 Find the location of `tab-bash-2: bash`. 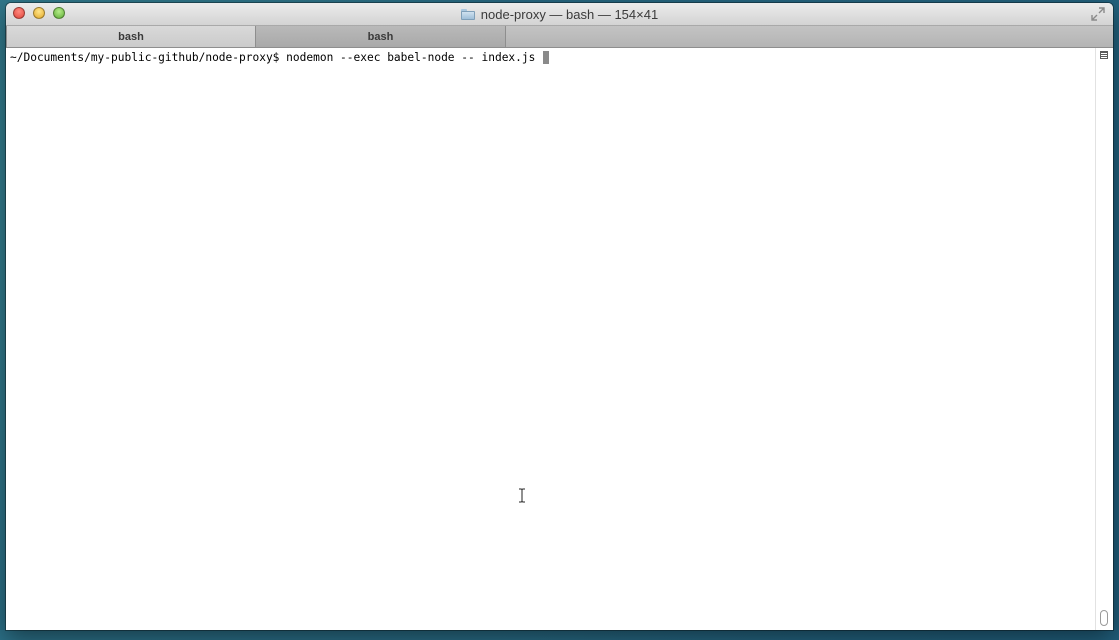

tab-bash-2: bash is located at coordinates (381, 36).